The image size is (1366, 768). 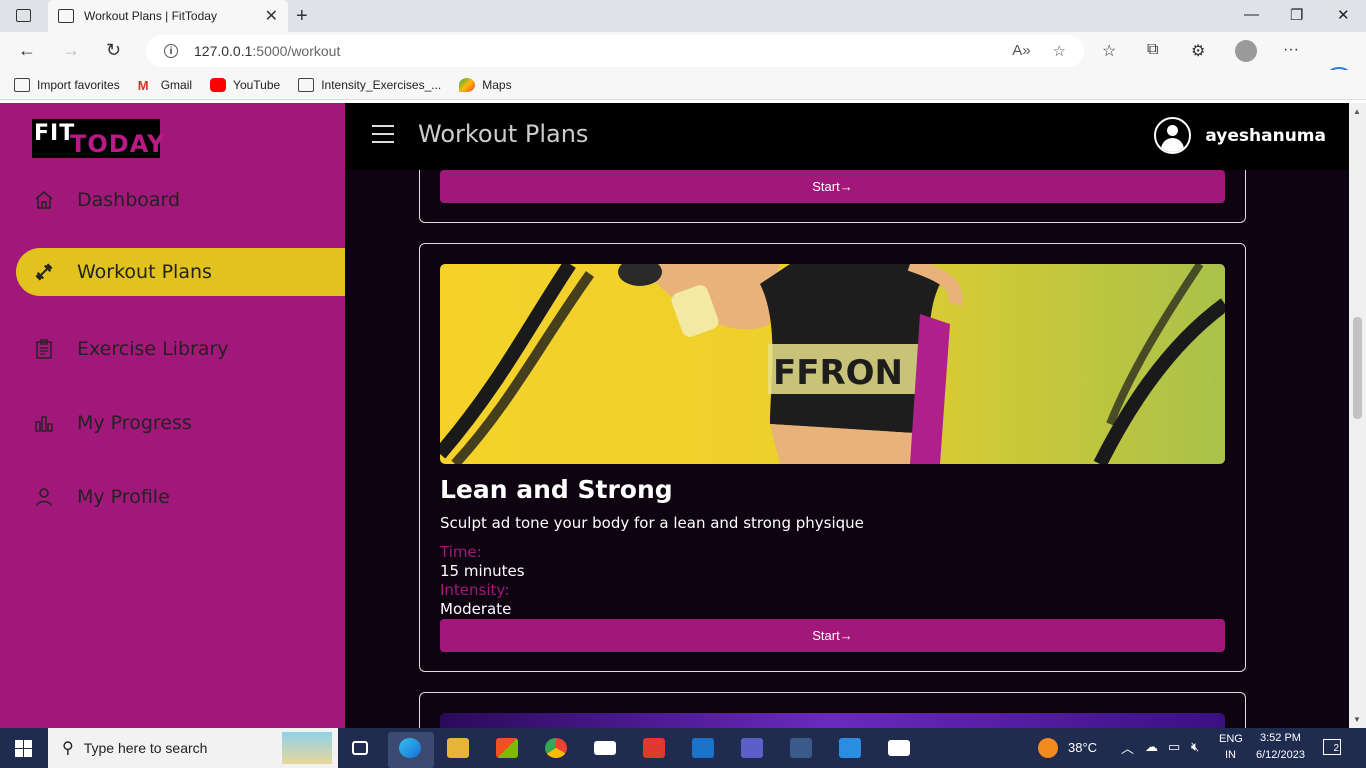 I want to click on logo: FIT TODAY, so click(x=98, y=138).